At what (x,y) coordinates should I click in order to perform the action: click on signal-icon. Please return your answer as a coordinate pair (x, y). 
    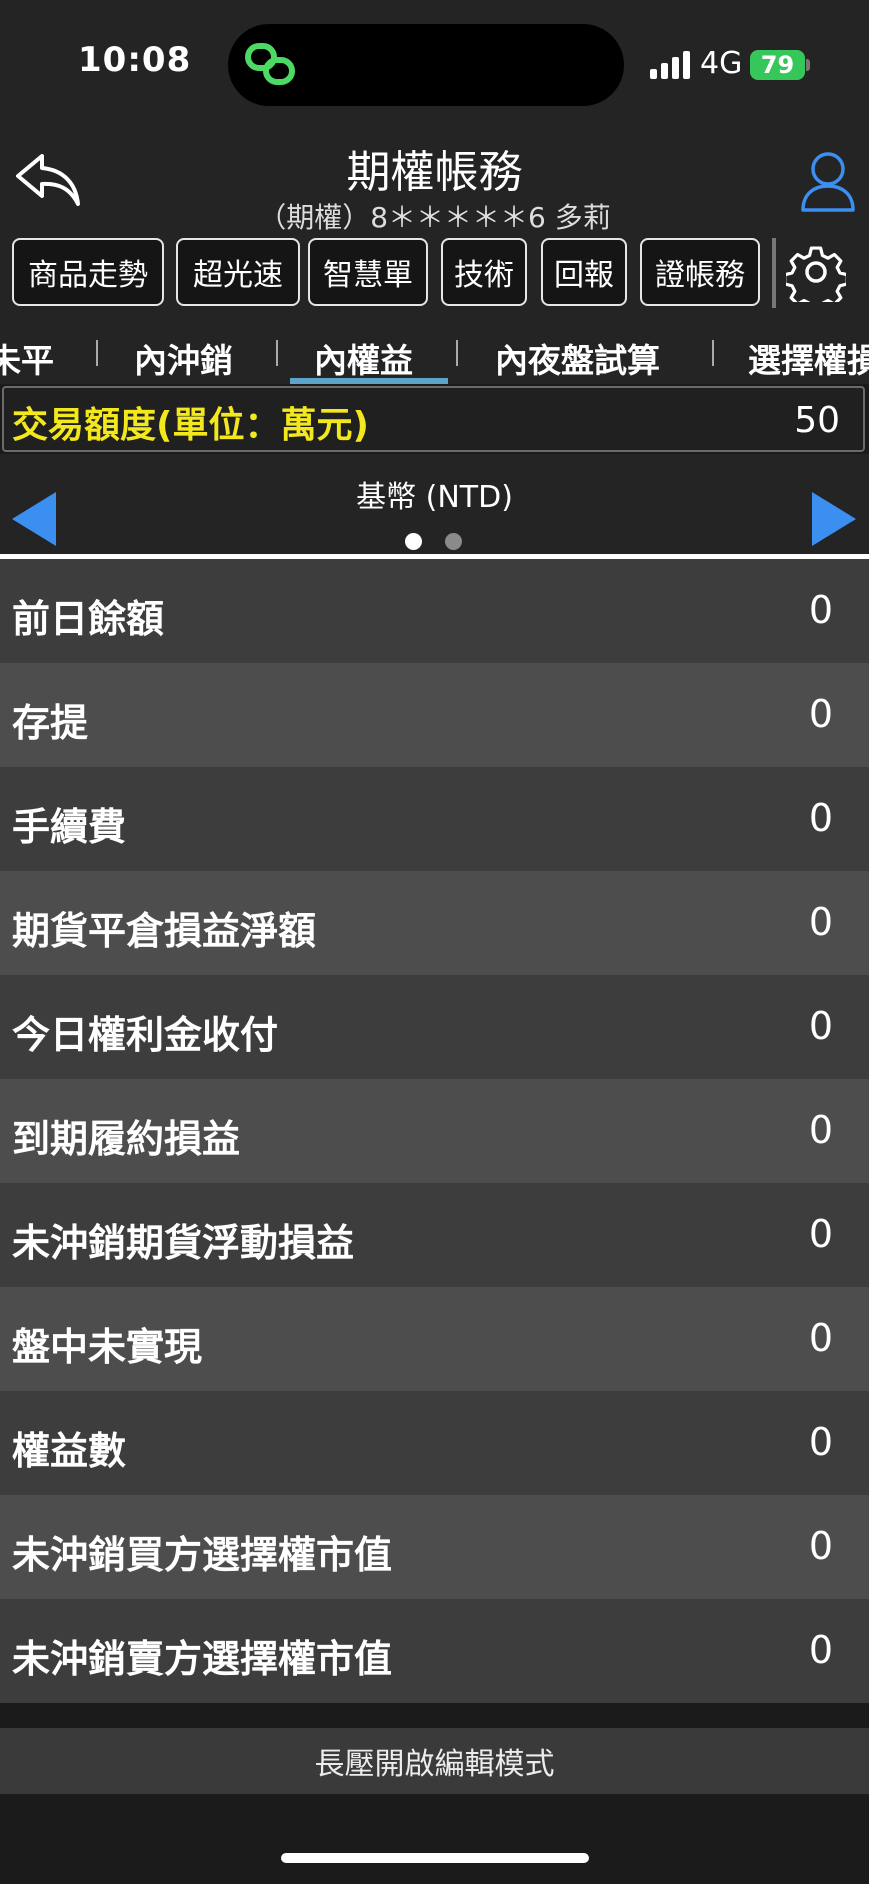
    Looking at the image, I should click on (670, 65).